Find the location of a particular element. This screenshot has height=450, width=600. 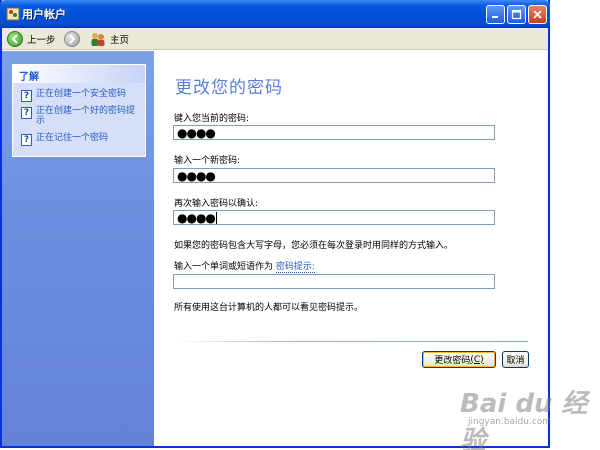

sidebar-item-label: 正在创建一个好的密码提示 is located at coordinates (86, 116).